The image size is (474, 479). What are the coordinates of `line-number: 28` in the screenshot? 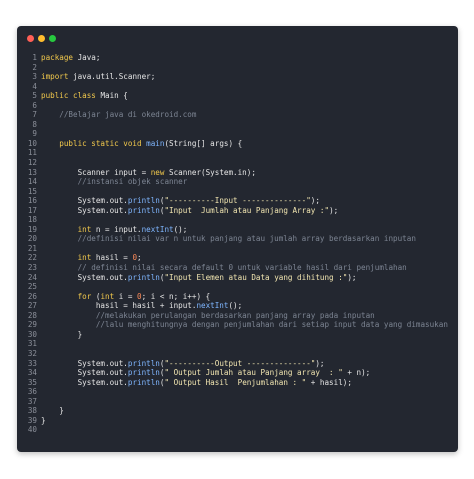 It's located at (32, 315).